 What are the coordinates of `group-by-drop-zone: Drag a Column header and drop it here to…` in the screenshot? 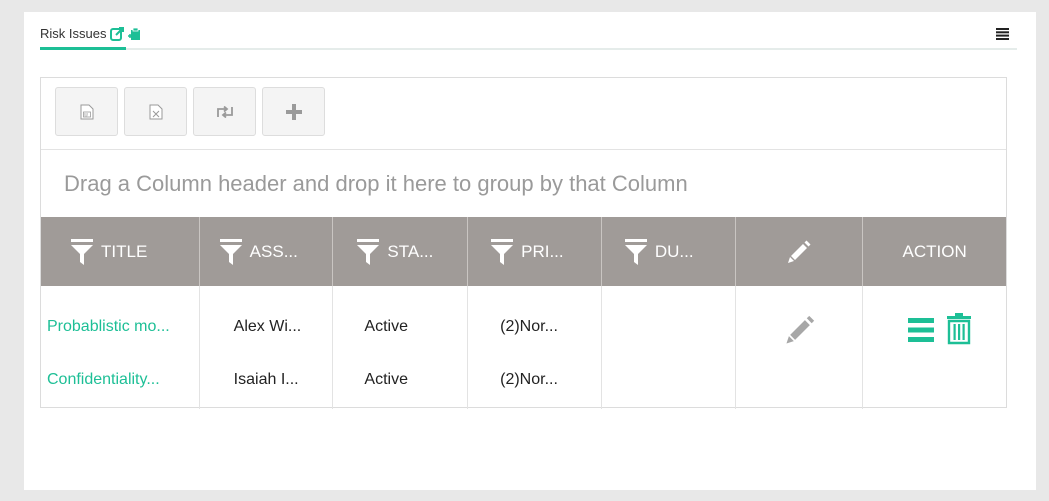 It's located at (523, 183).